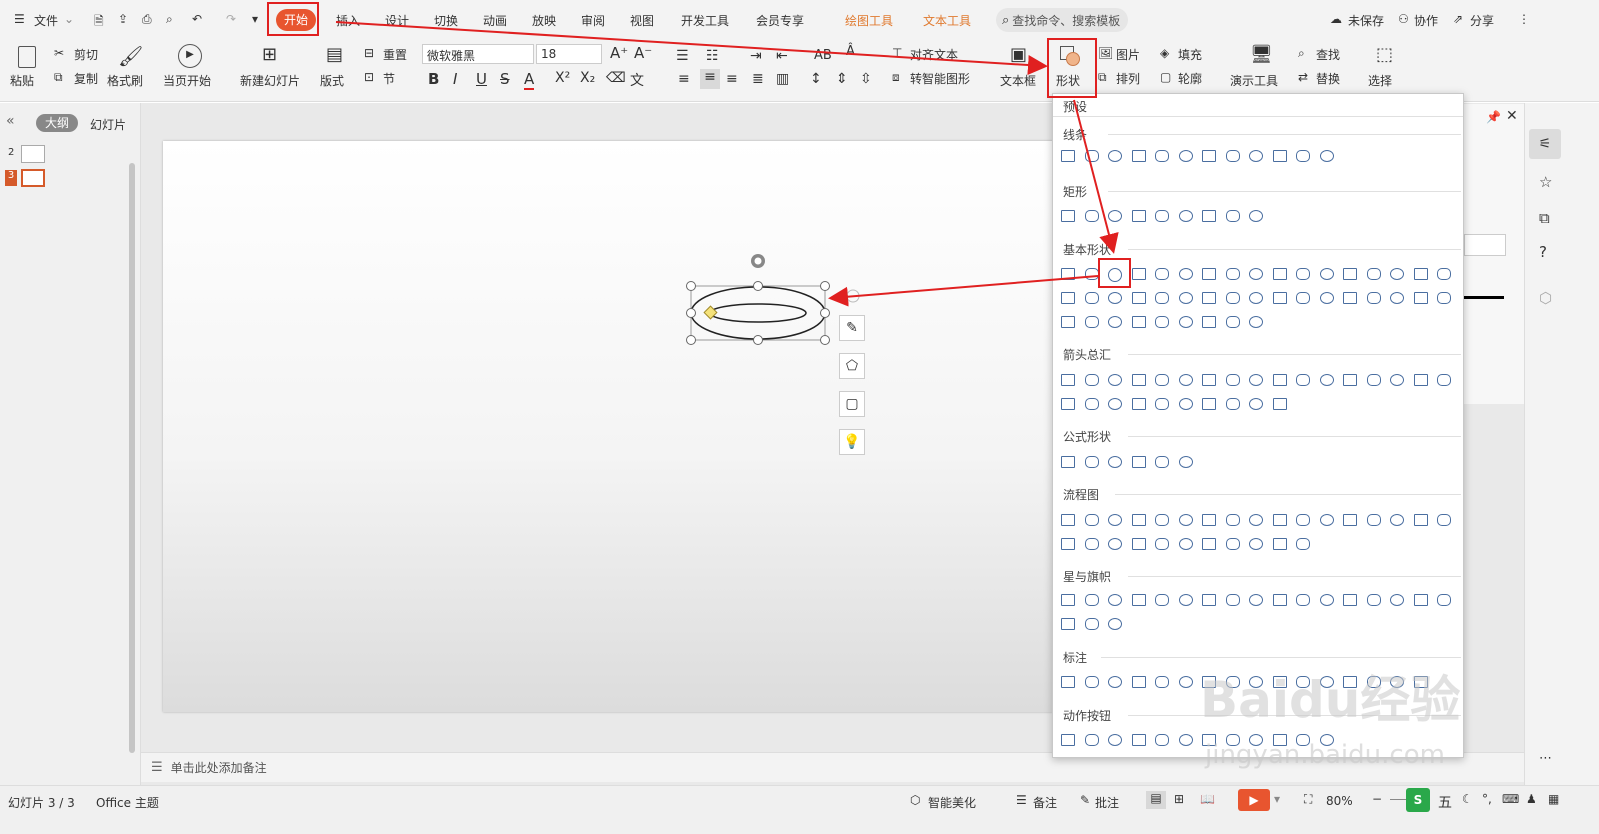 This screenshot has height=834, width=1599. I want to click on window-icon: ⧉, so click(1544, 218).